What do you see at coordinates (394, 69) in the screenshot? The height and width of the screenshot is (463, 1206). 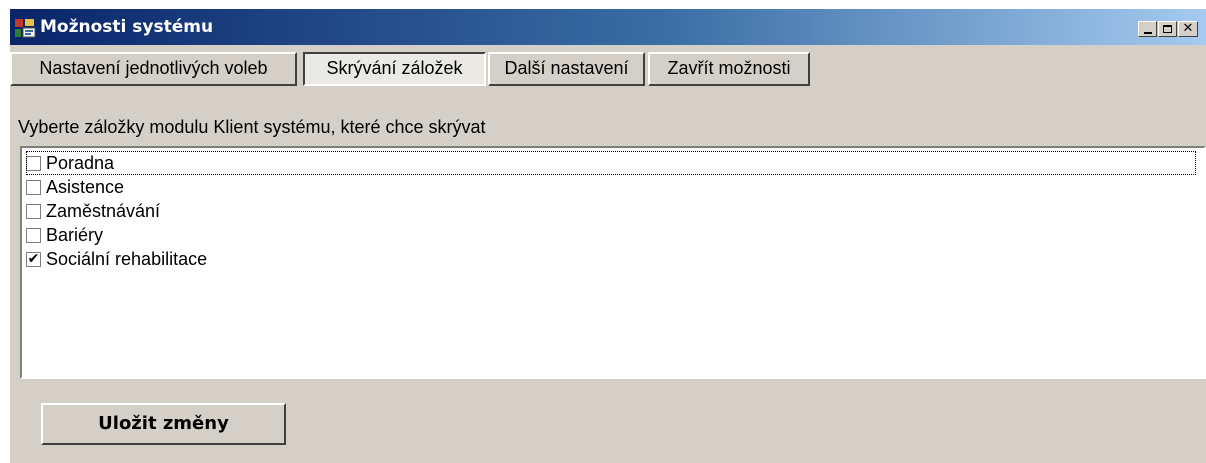 I see `tab-tab-hiding: Skrývání záložek` at bounding box center [394, 69].